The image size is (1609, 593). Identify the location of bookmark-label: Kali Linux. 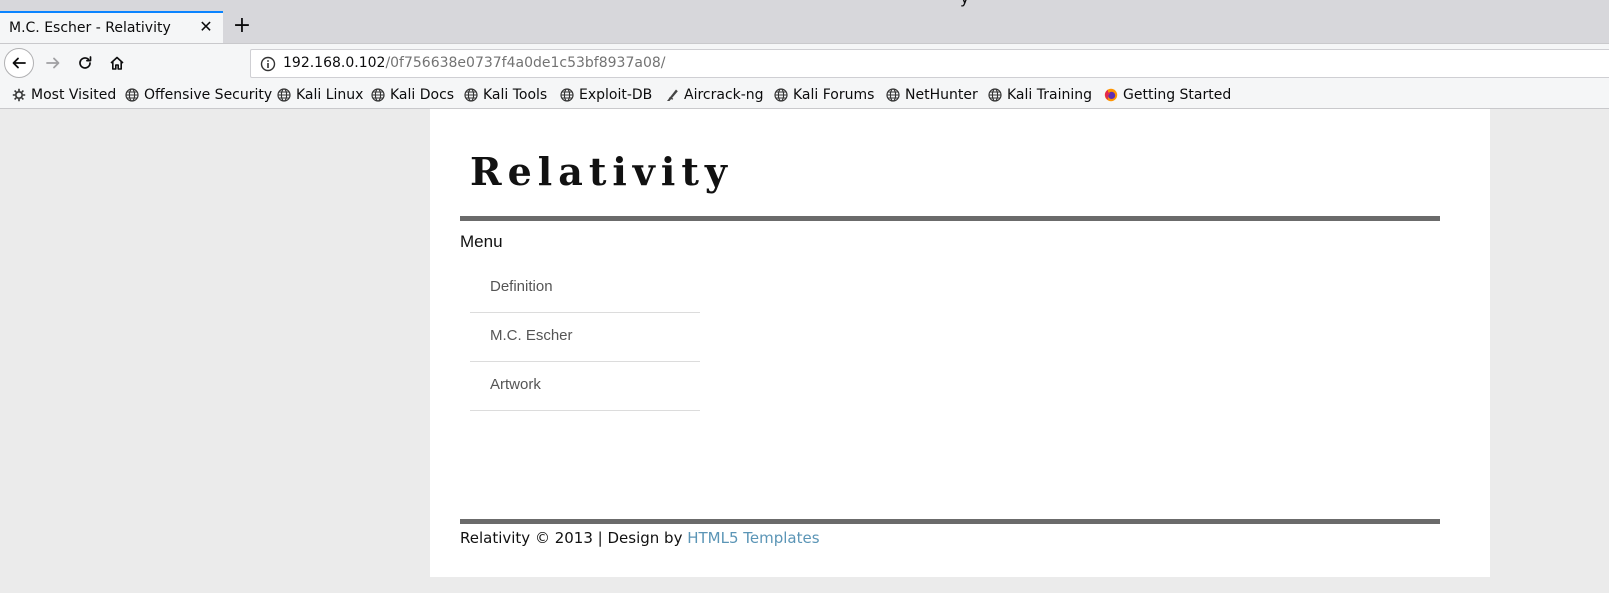
(330, 95).